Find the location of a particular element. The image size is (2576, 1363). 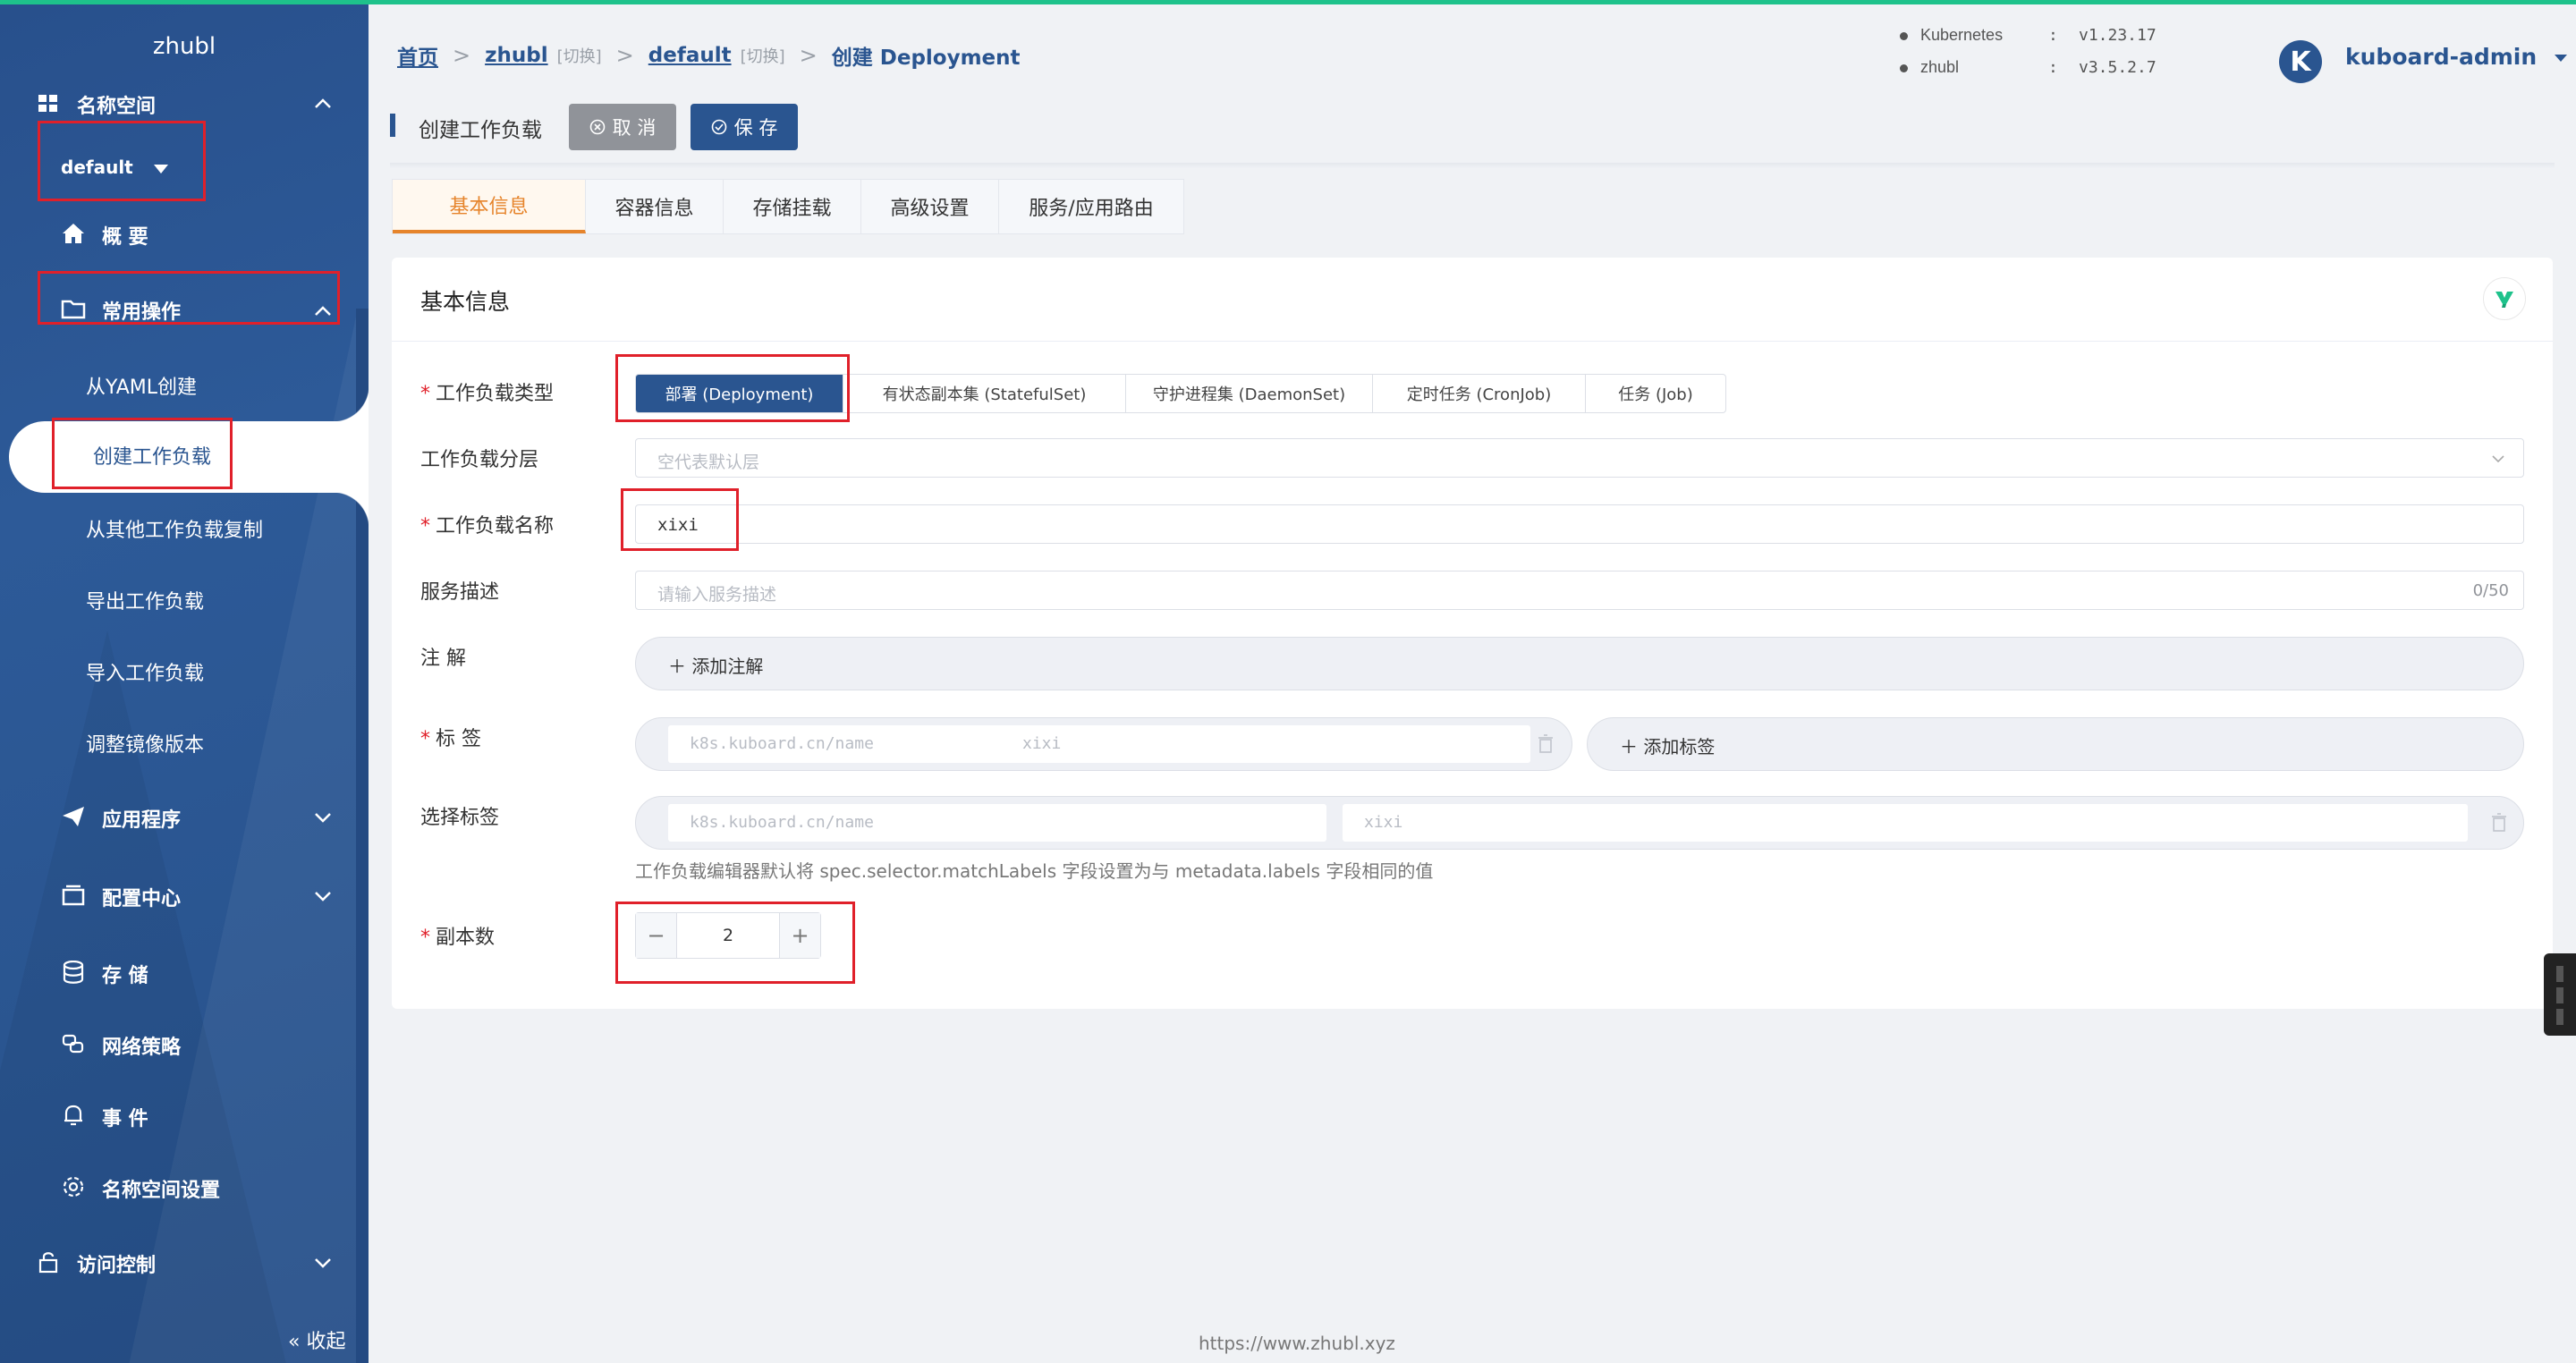

events-label: 事 件 is located at coordinates (125, 1119).